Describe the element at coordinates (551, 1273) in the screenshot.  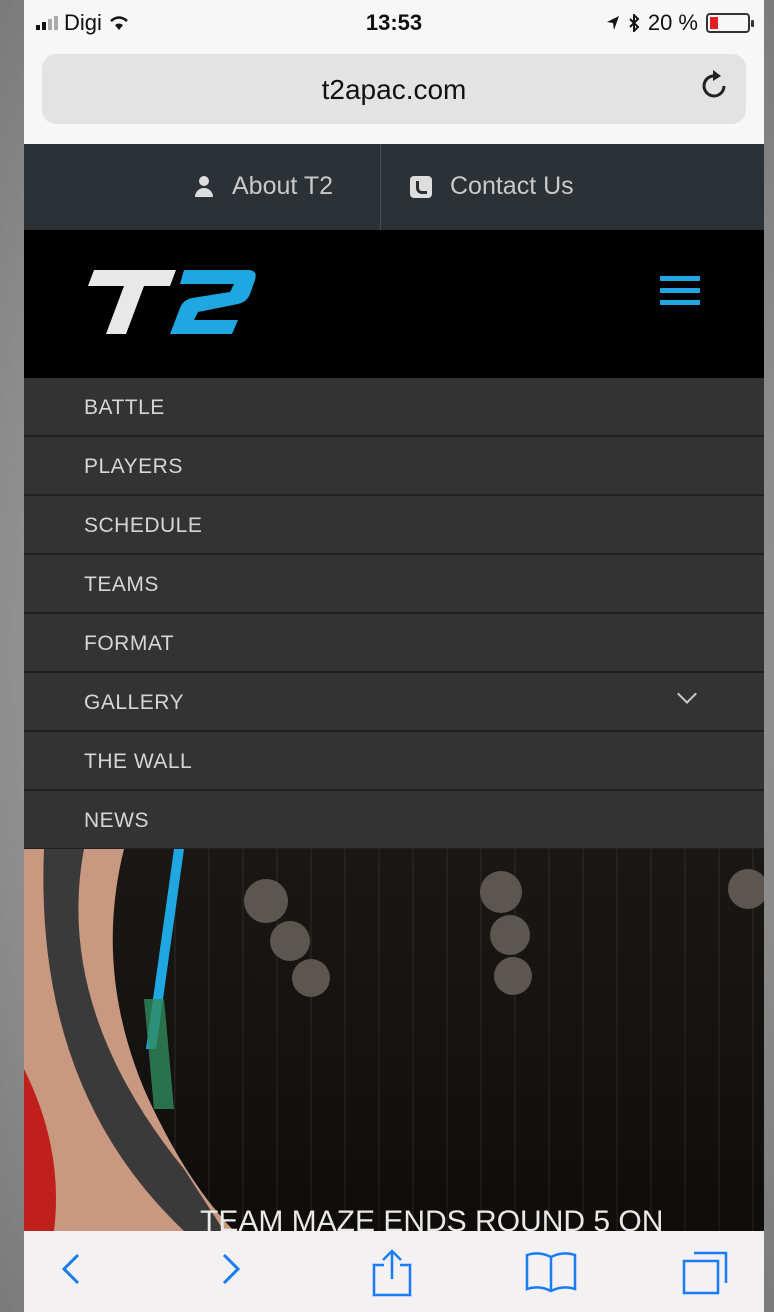
I see `bookmarks-icon` at that location.